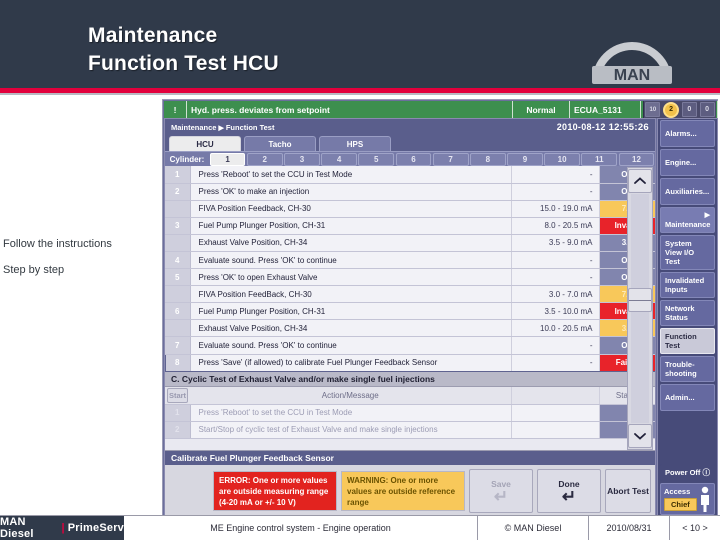 Image resolution: width=720 pixels, height=540 pixels. What do you see at coordinates (554, 243) in the screenshot?
I see `row-range: 3.5 - 9.0 mA` at bounding box center [554, 243].